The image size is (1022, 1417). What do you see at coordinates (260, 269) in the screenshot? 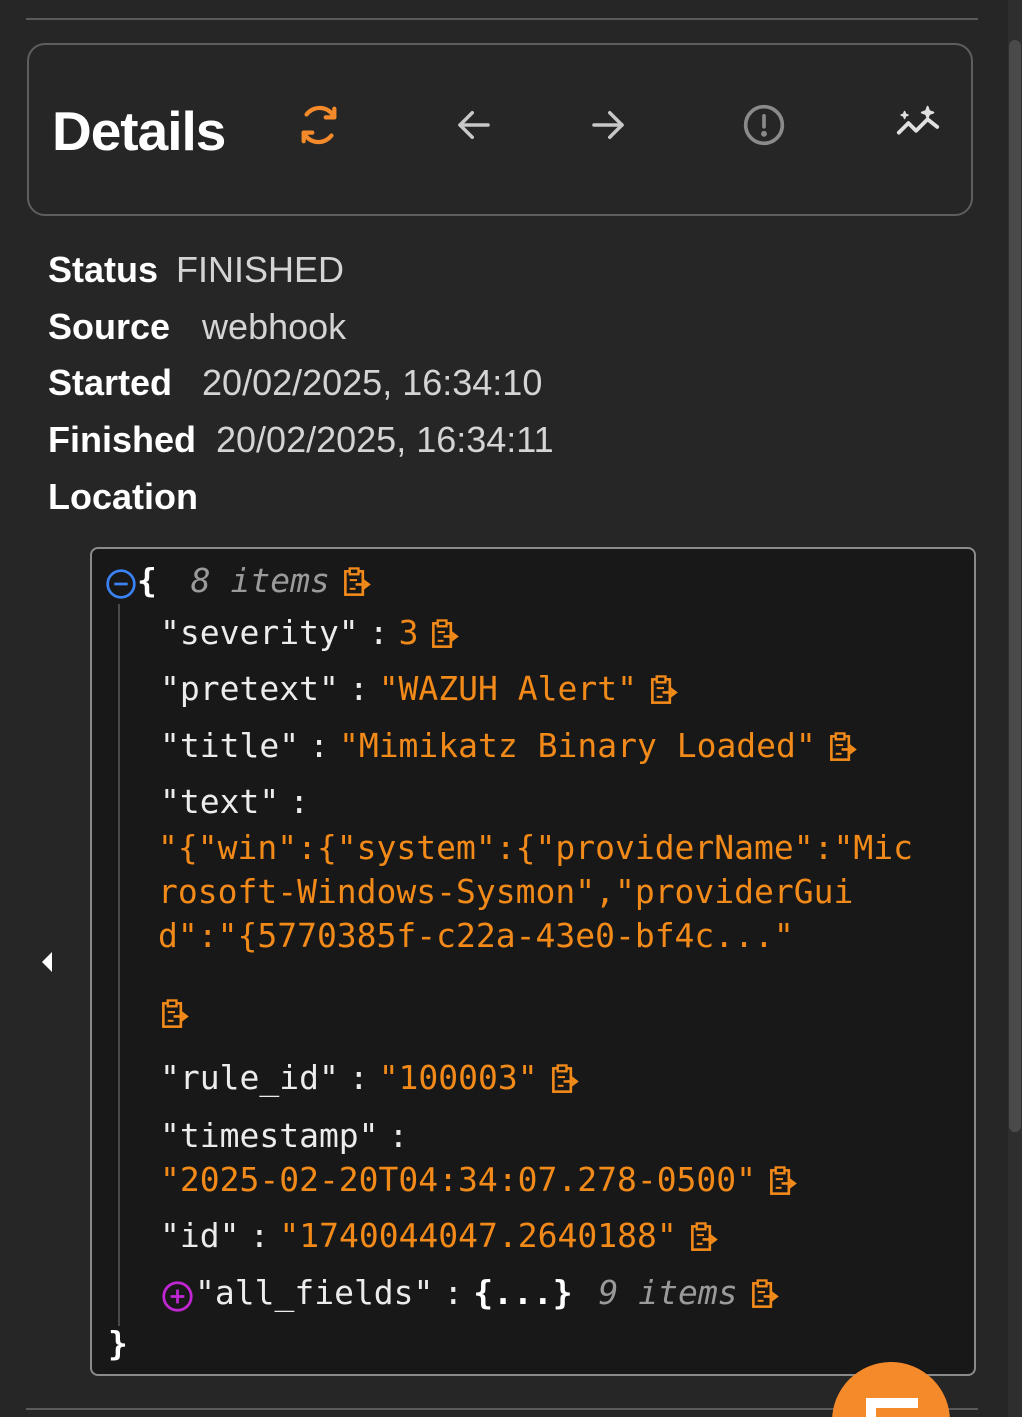
I see `status-value: FINISHED` at bounding box center [260, 269].